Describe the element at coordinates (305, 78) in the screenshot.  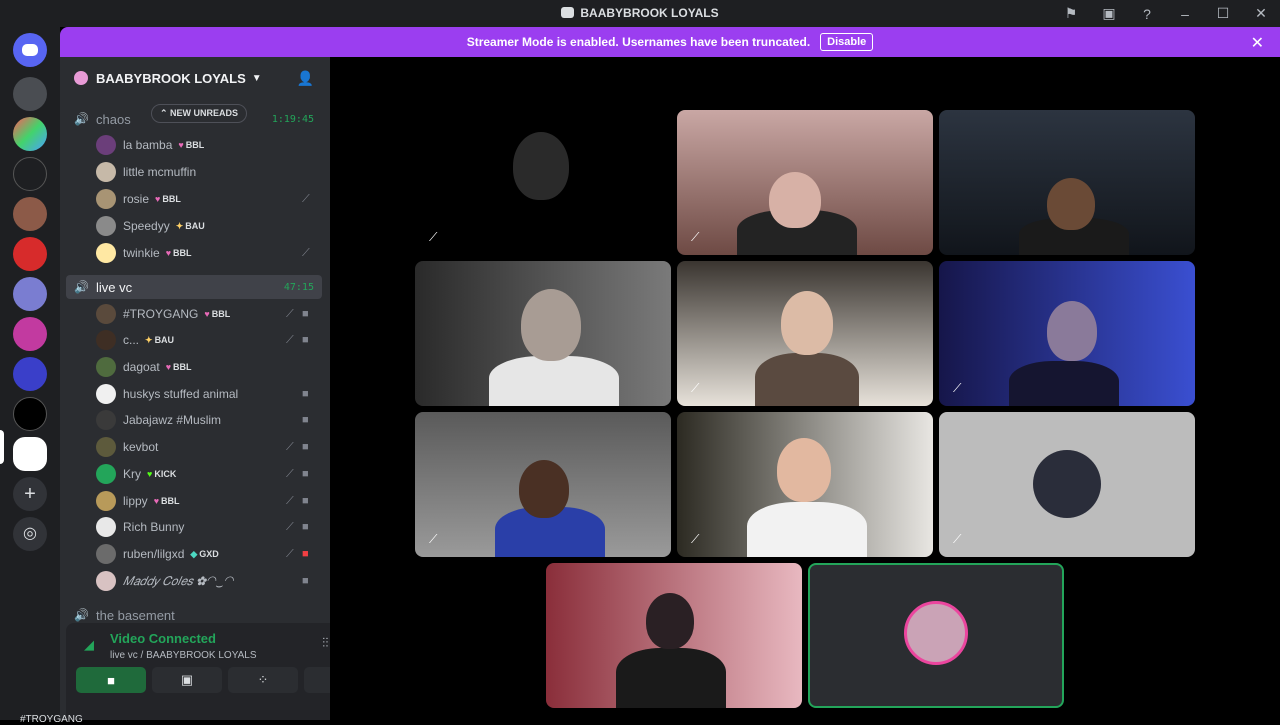
I see `add-member-icon: 👤` at that location.